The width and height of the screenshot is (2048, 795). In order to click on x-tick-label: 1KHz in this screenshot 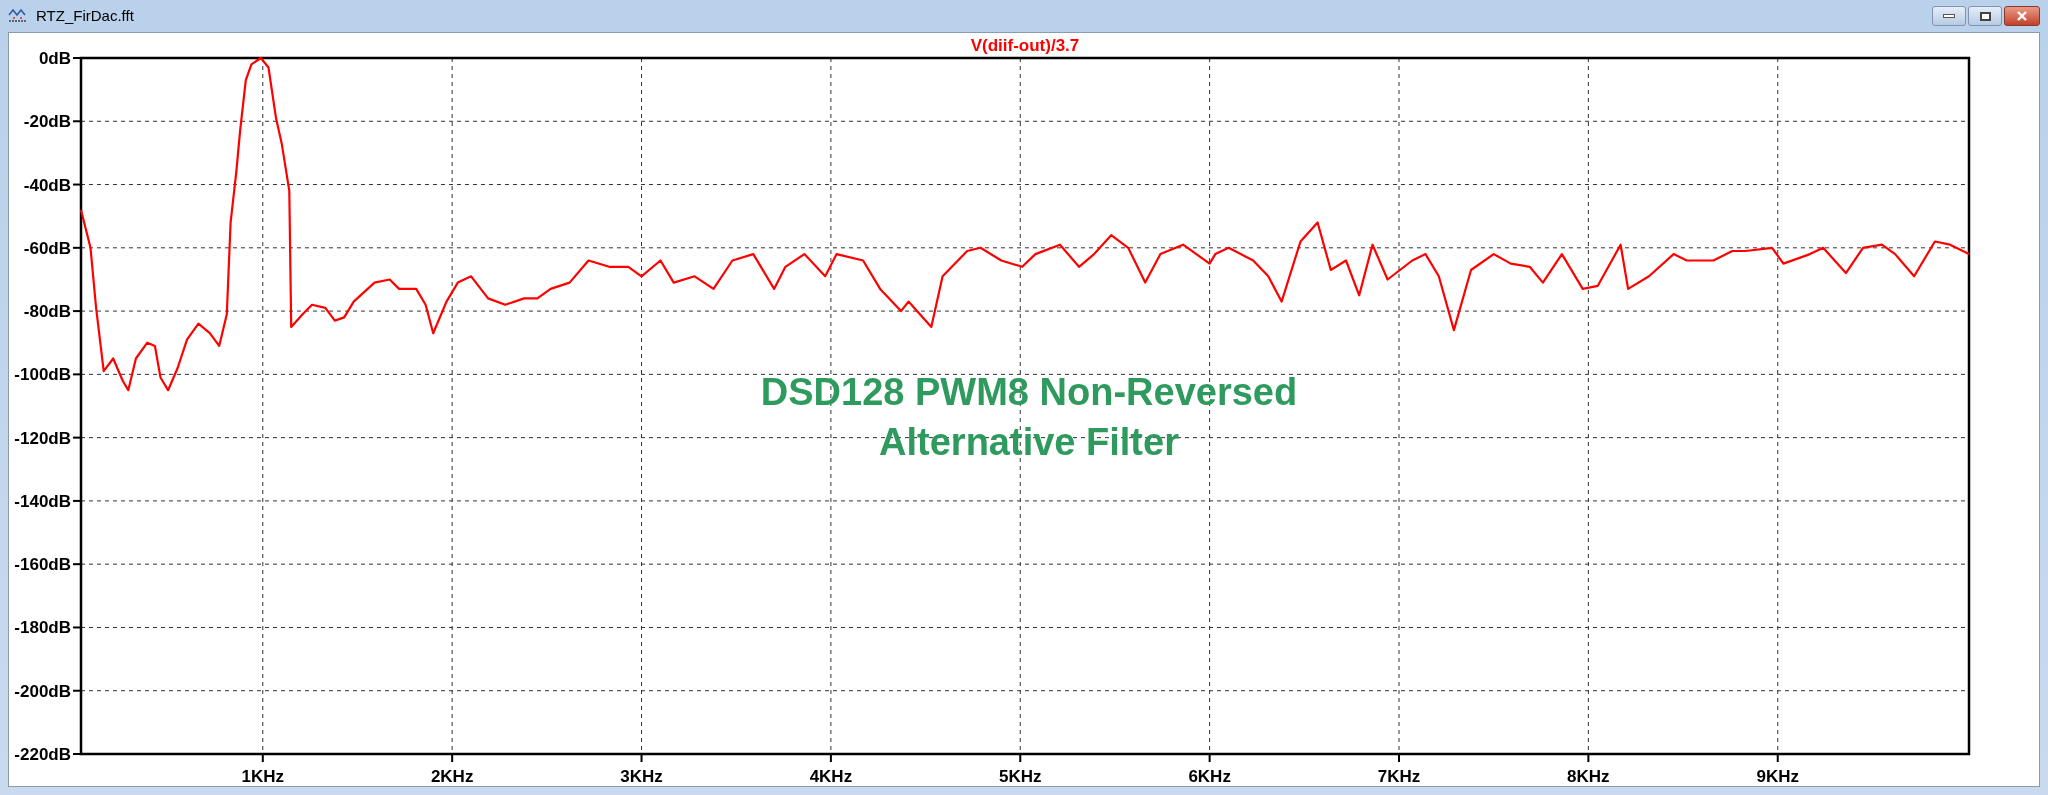, I will do `click(263, 776)`.